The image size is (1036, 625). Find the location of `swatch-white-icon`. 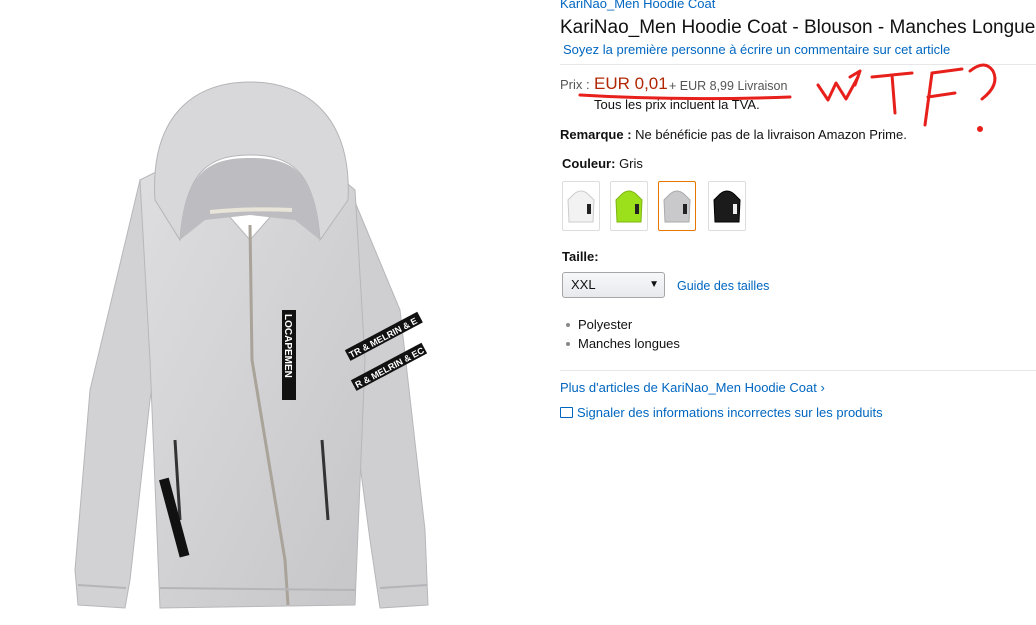

swatch-white-icon is located at coordinates (581, 206).